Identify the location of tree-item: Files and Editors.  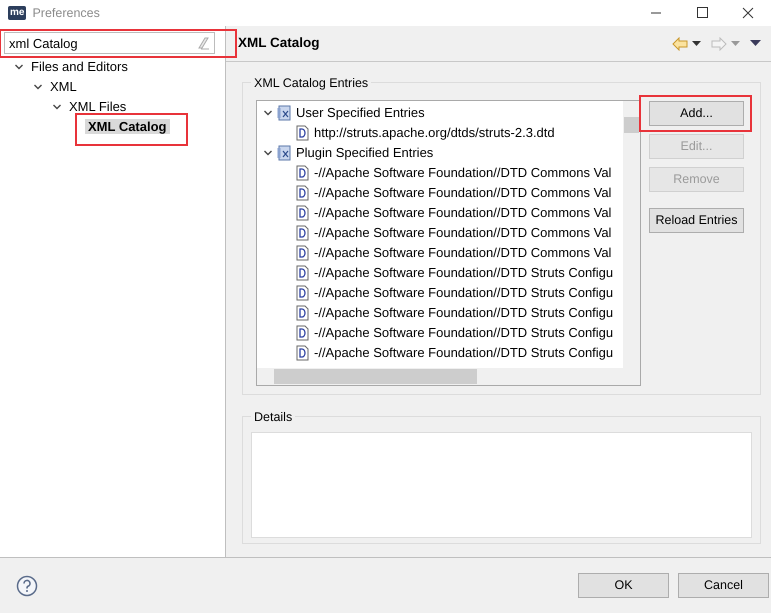
(79, 66).